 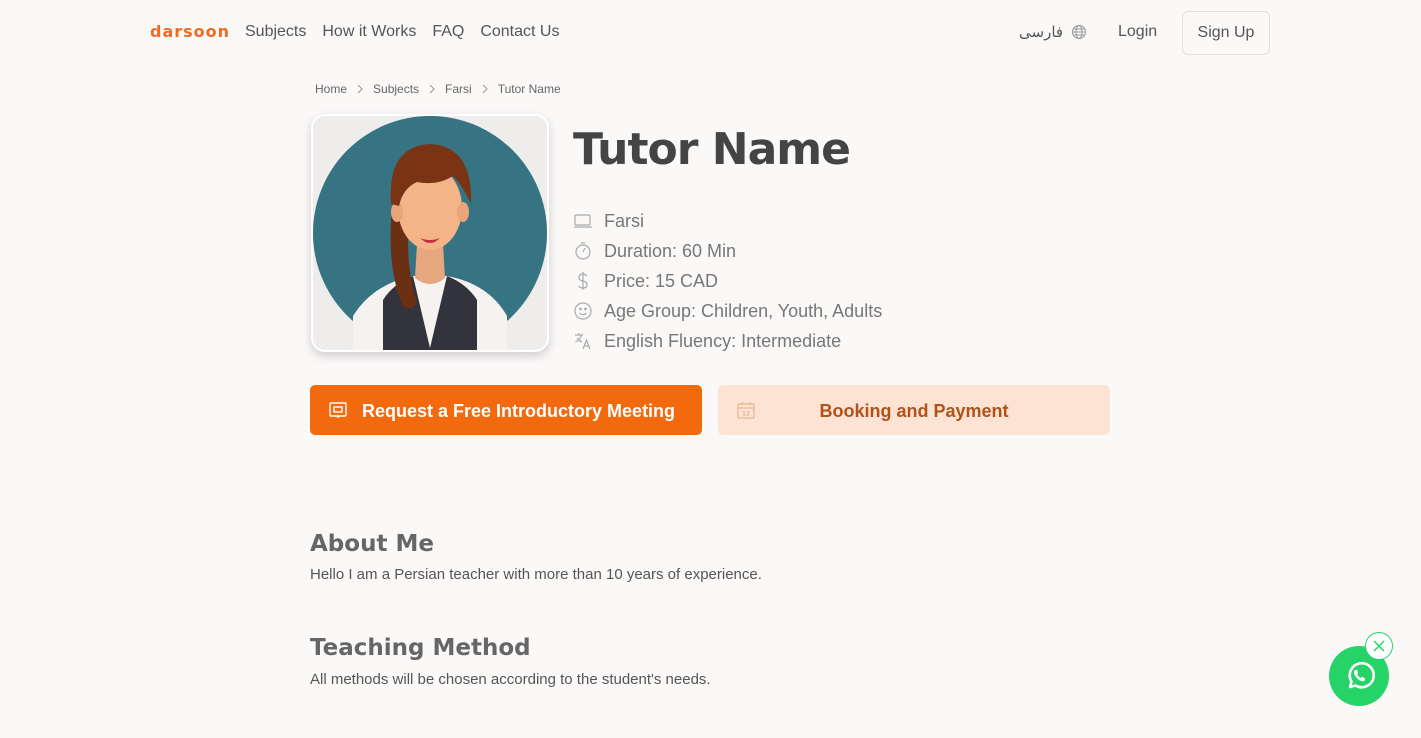 I want to click on detail-duration: Duration: 60 Min, so click(x=727, y=251).